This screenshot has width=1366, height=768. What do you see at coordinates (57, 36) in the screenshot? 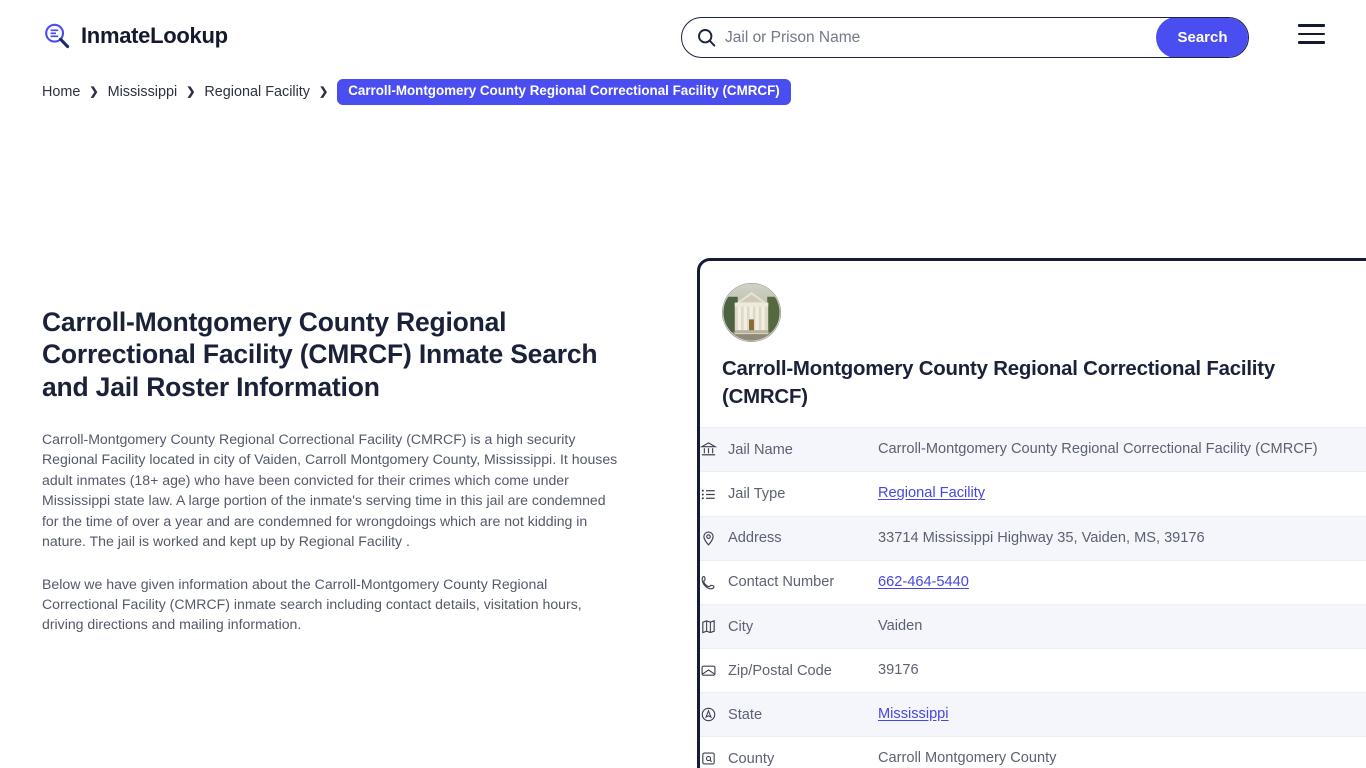
I see `magnifier-list-icon` at bounding box center [57, 36].